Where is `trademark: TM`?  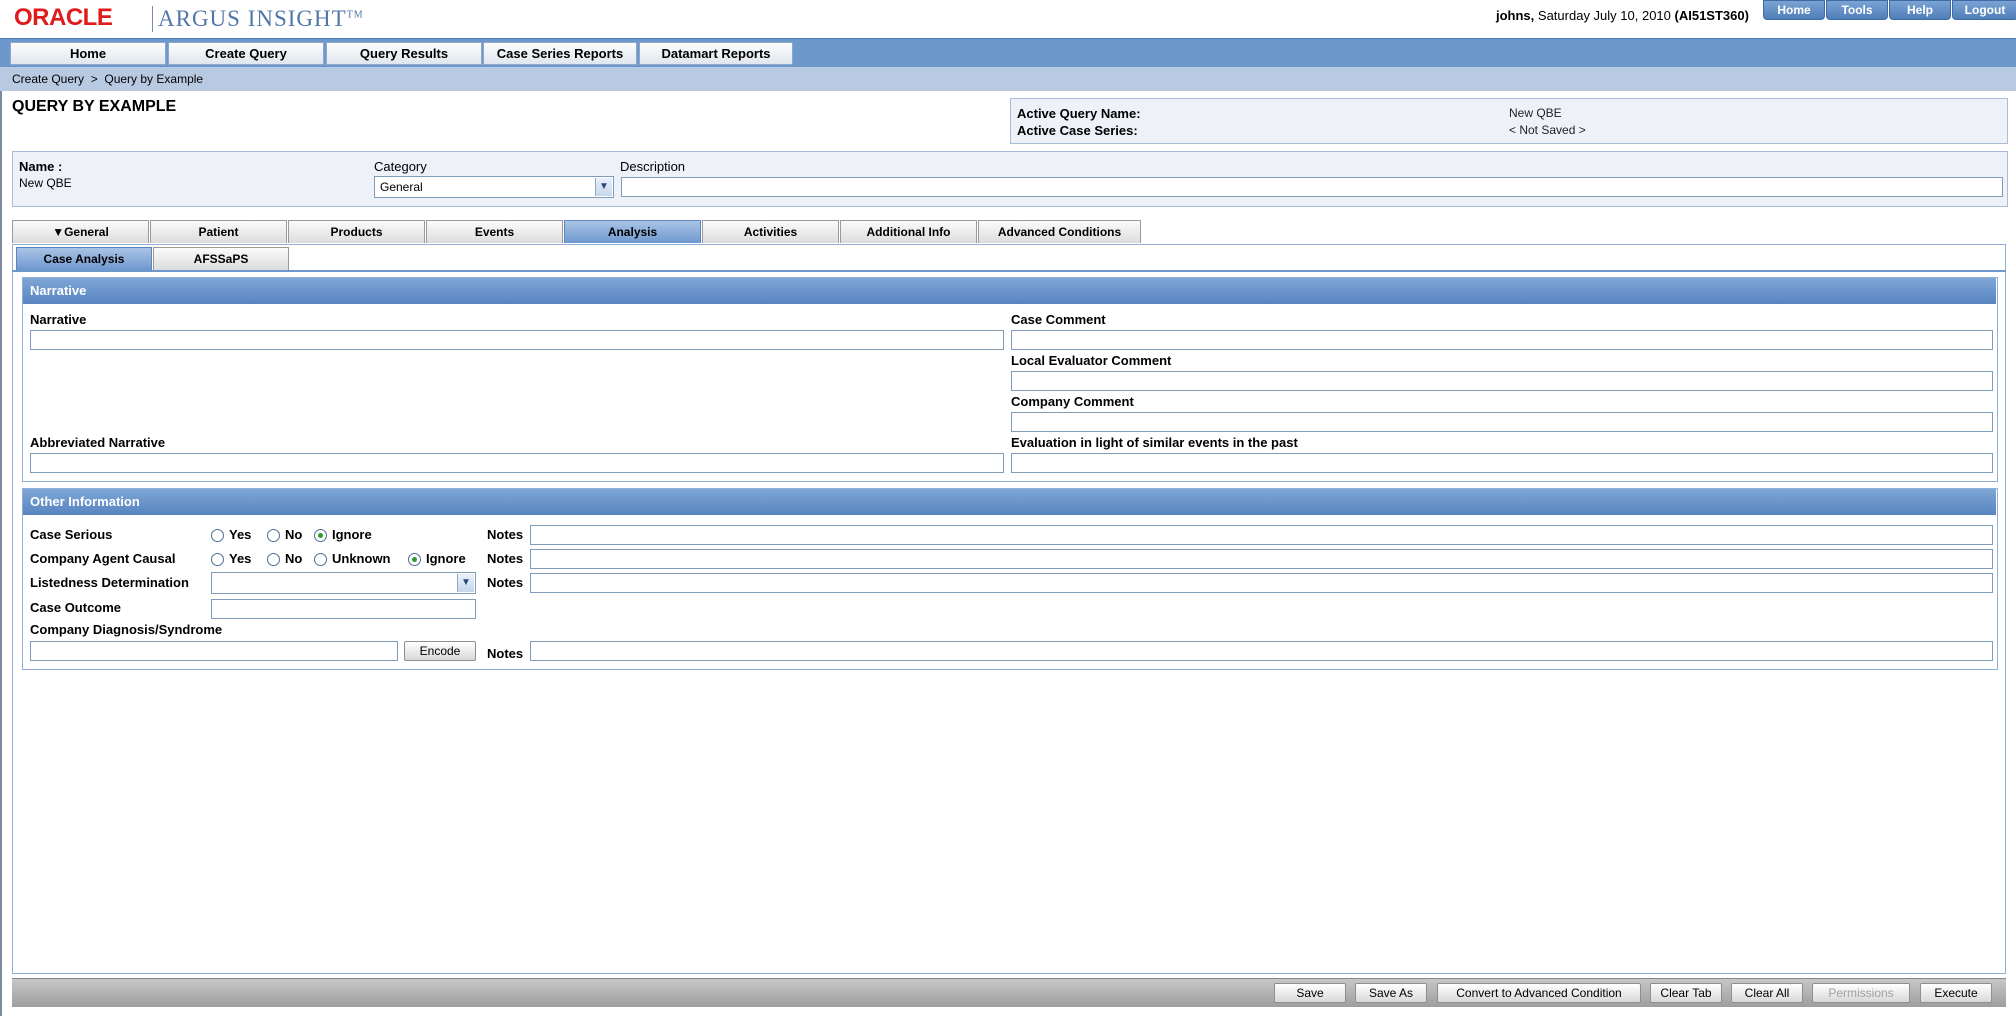 trademark: TM is located at coordinates (355, 15).